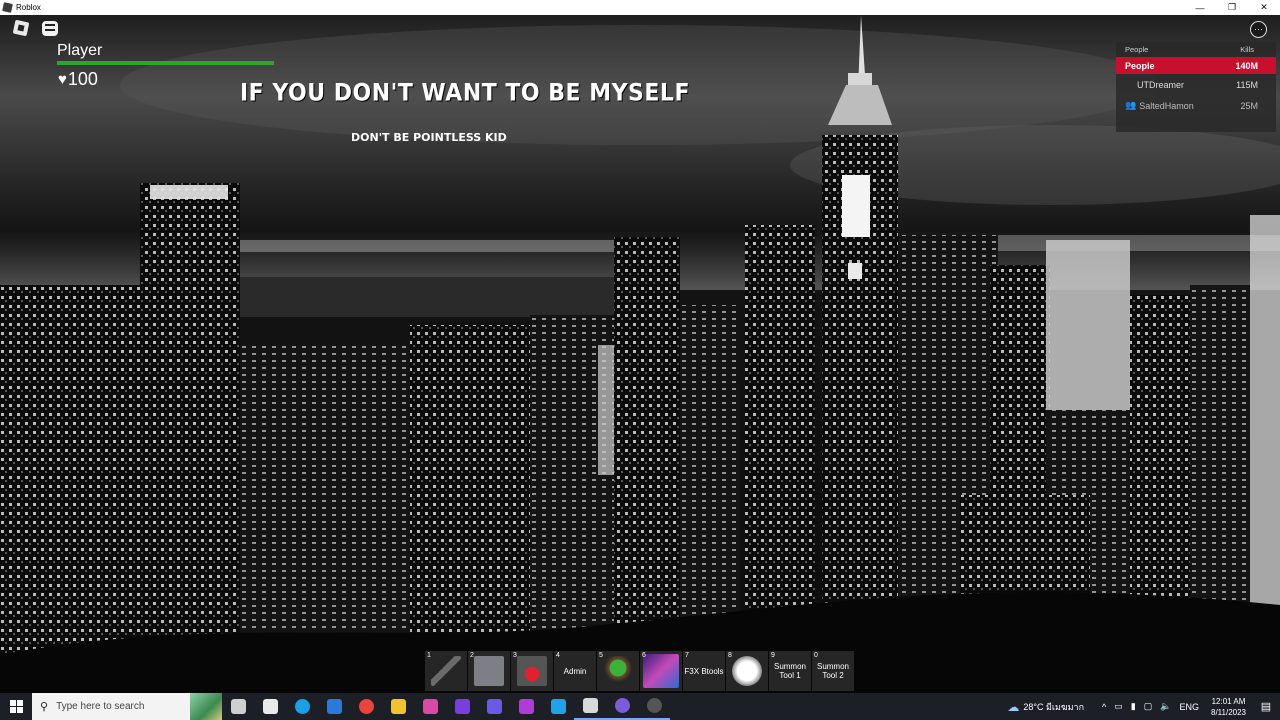  I want to click on player-name: Player, so click(80, 50).